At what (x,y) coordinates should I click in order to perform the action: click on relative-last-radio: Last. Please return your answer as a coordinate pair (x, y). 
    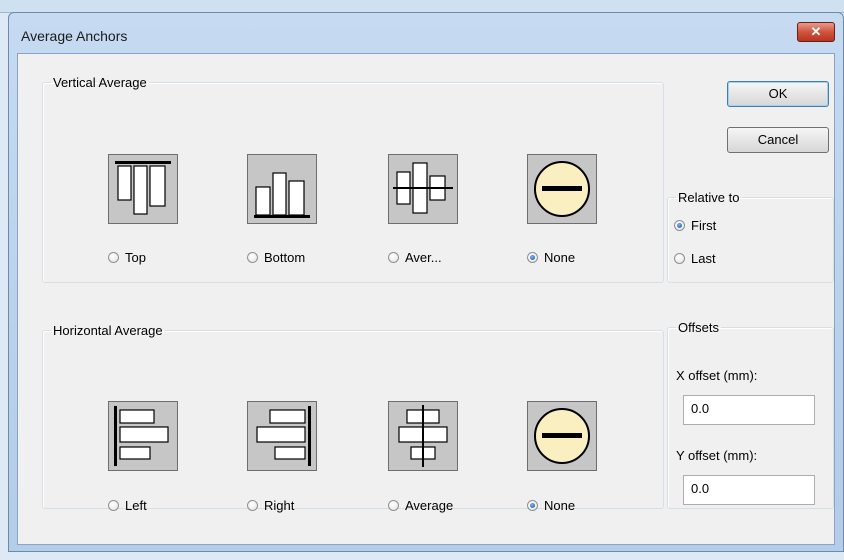
    Looking at the image, I should click on (695, 258).